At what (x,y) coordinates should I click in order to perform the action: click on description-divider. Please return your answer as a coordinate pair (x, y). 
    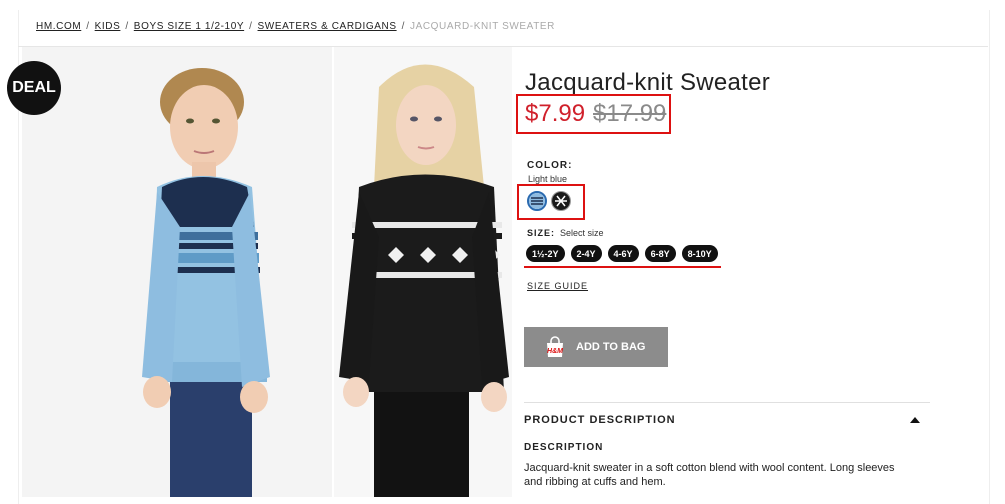
    Looking at the image, I should click on (727, 402).